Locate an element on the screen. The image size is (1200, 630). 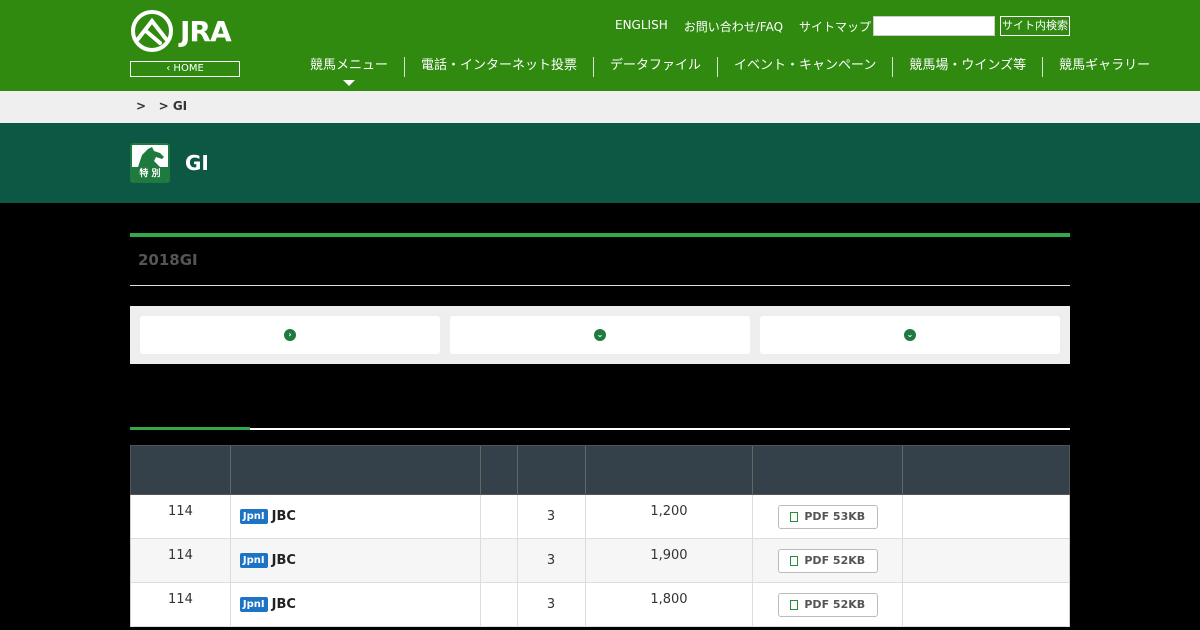
special-race-icon: 特 別 is located at coordinates (150, 163).